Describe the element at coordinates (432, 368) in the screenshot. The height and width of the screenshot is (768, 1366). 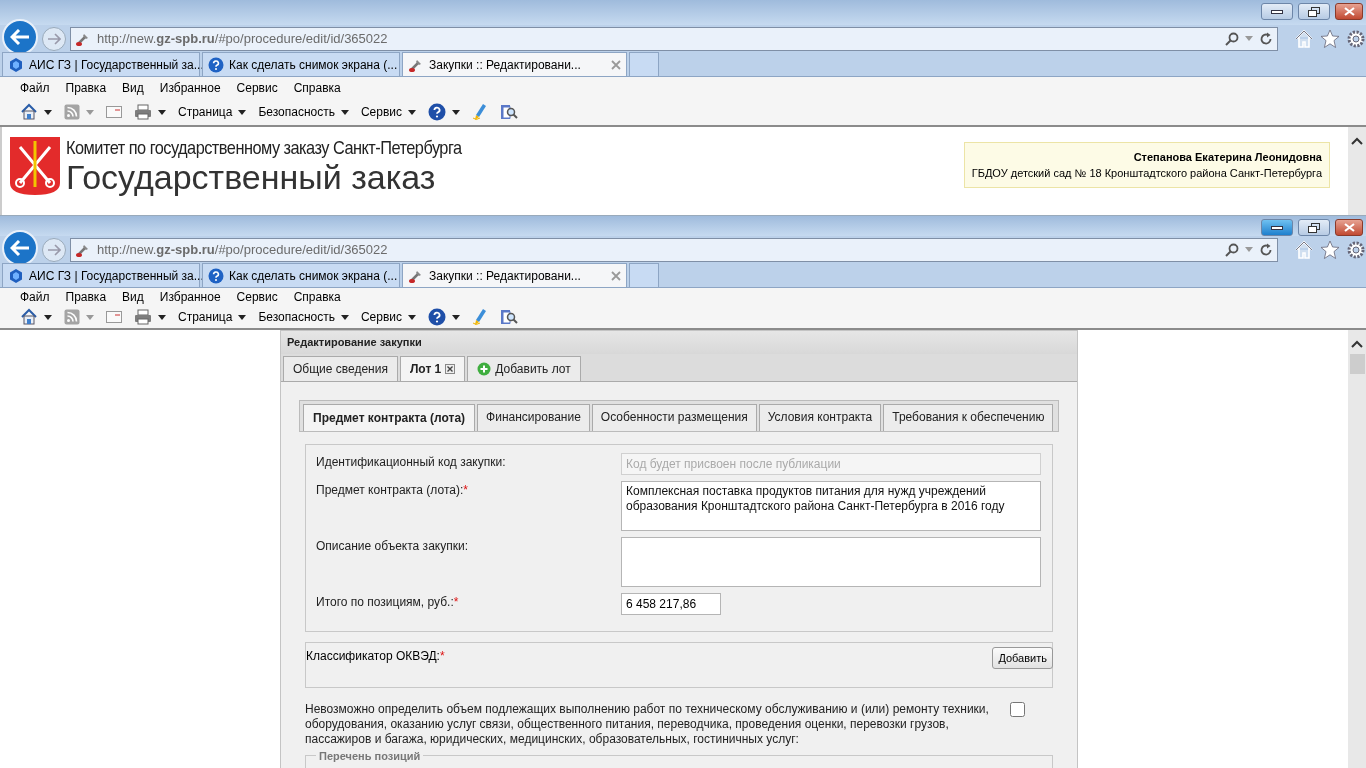
I see `tab: Лот 1` at that location.